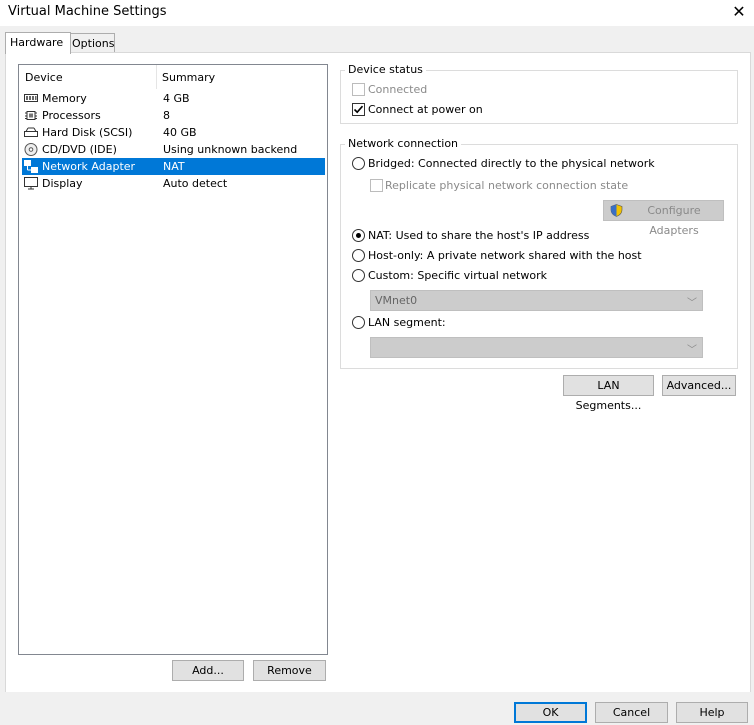 This screenshot has width=754, height=725. Describe the element at coordinates (31, 149) in the screenshot. I see `cd-dvd-icon` at that location.